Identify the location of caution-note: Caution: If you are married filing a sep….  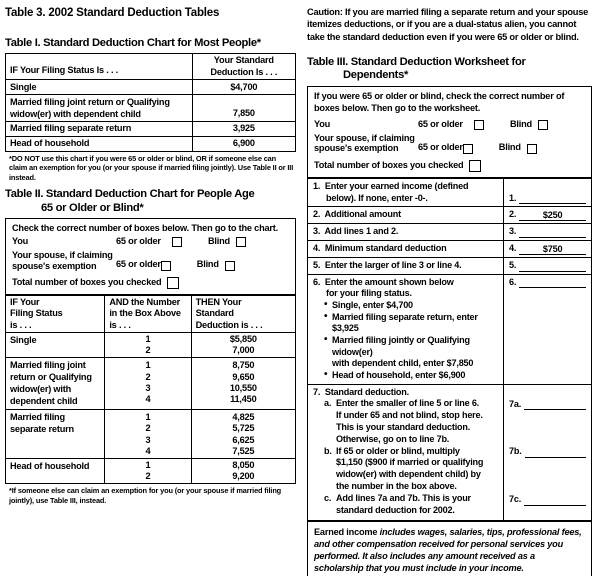
(448, 24).